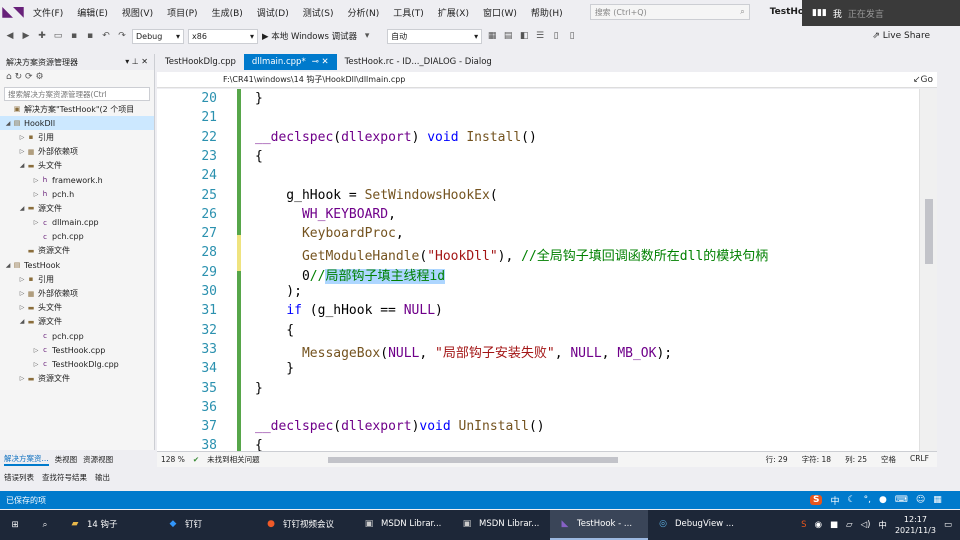  I want to click on taskbar-task: ● 钉钉视频会议, so click(305, 525).